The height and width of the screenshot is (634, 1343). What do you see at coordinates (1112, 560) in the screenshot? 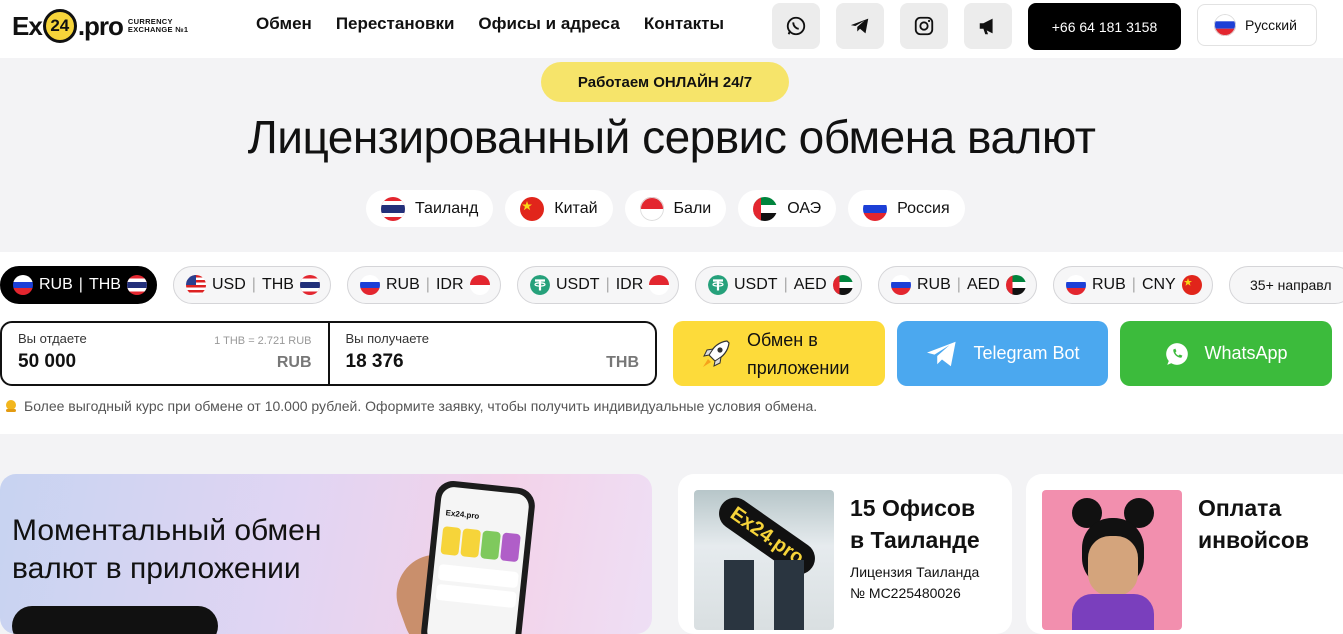
I see `invoice-photo` at bounding box center [1112, 560].